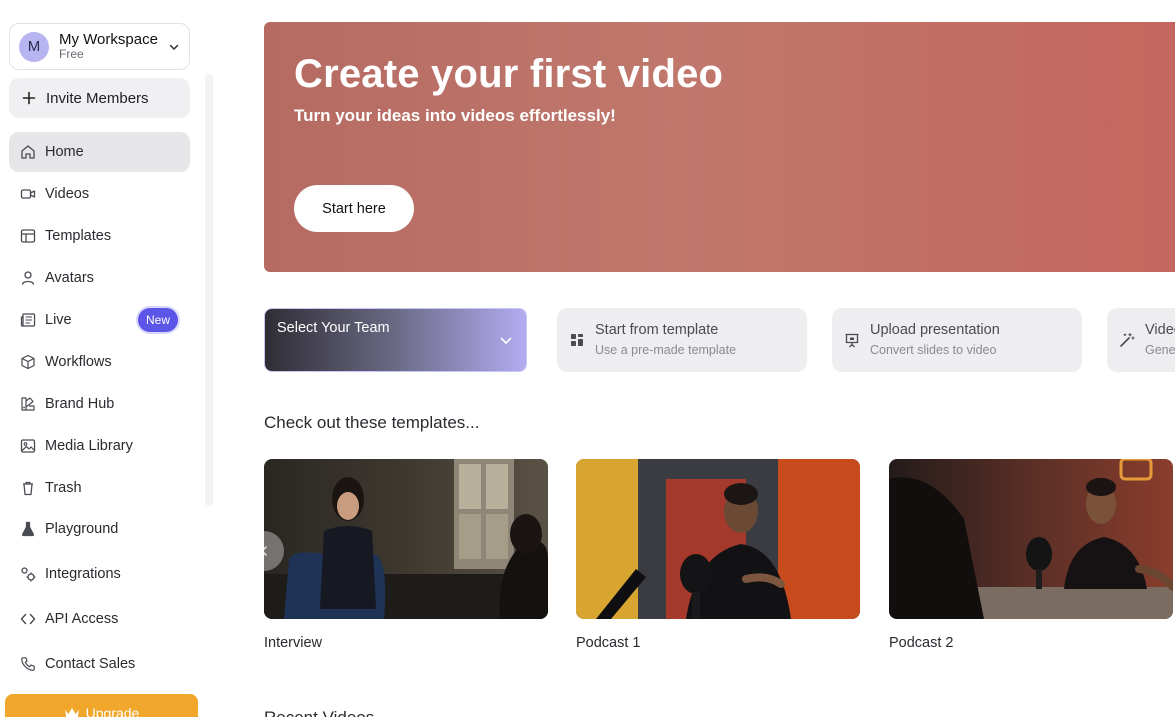 This screenshot has width=1175, height=717. I want to click on chevron-left-icon, so click(264, 551).